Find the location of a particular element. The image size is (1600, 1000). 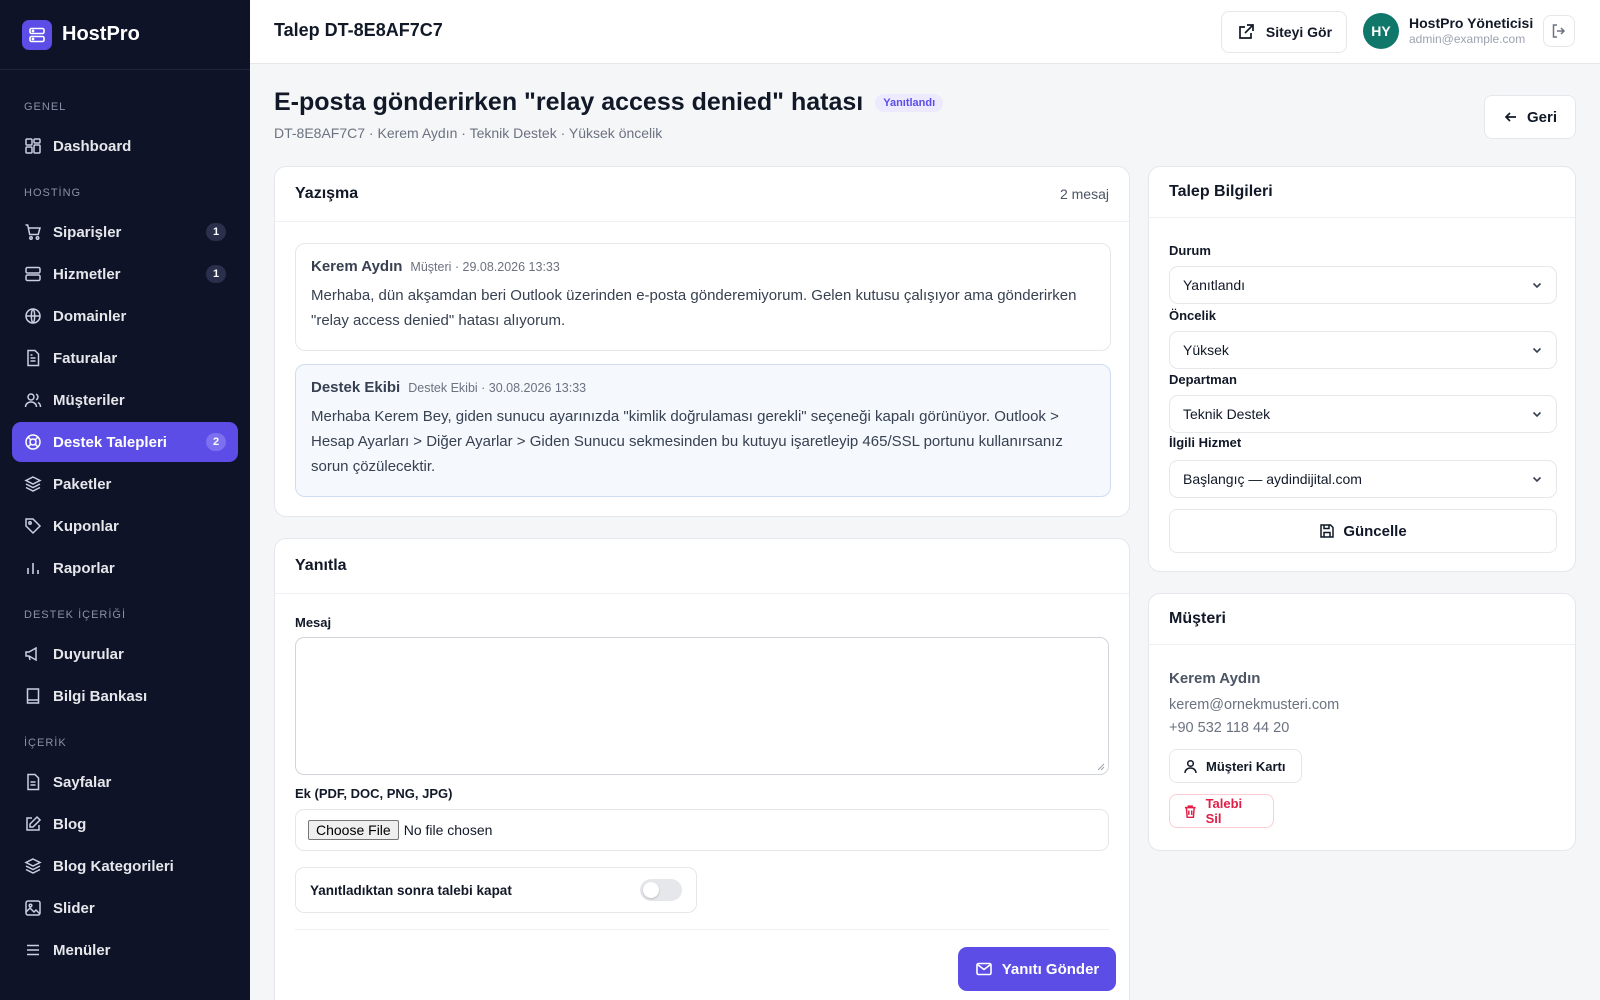

user-icon is located at coordinates (1190, 766).